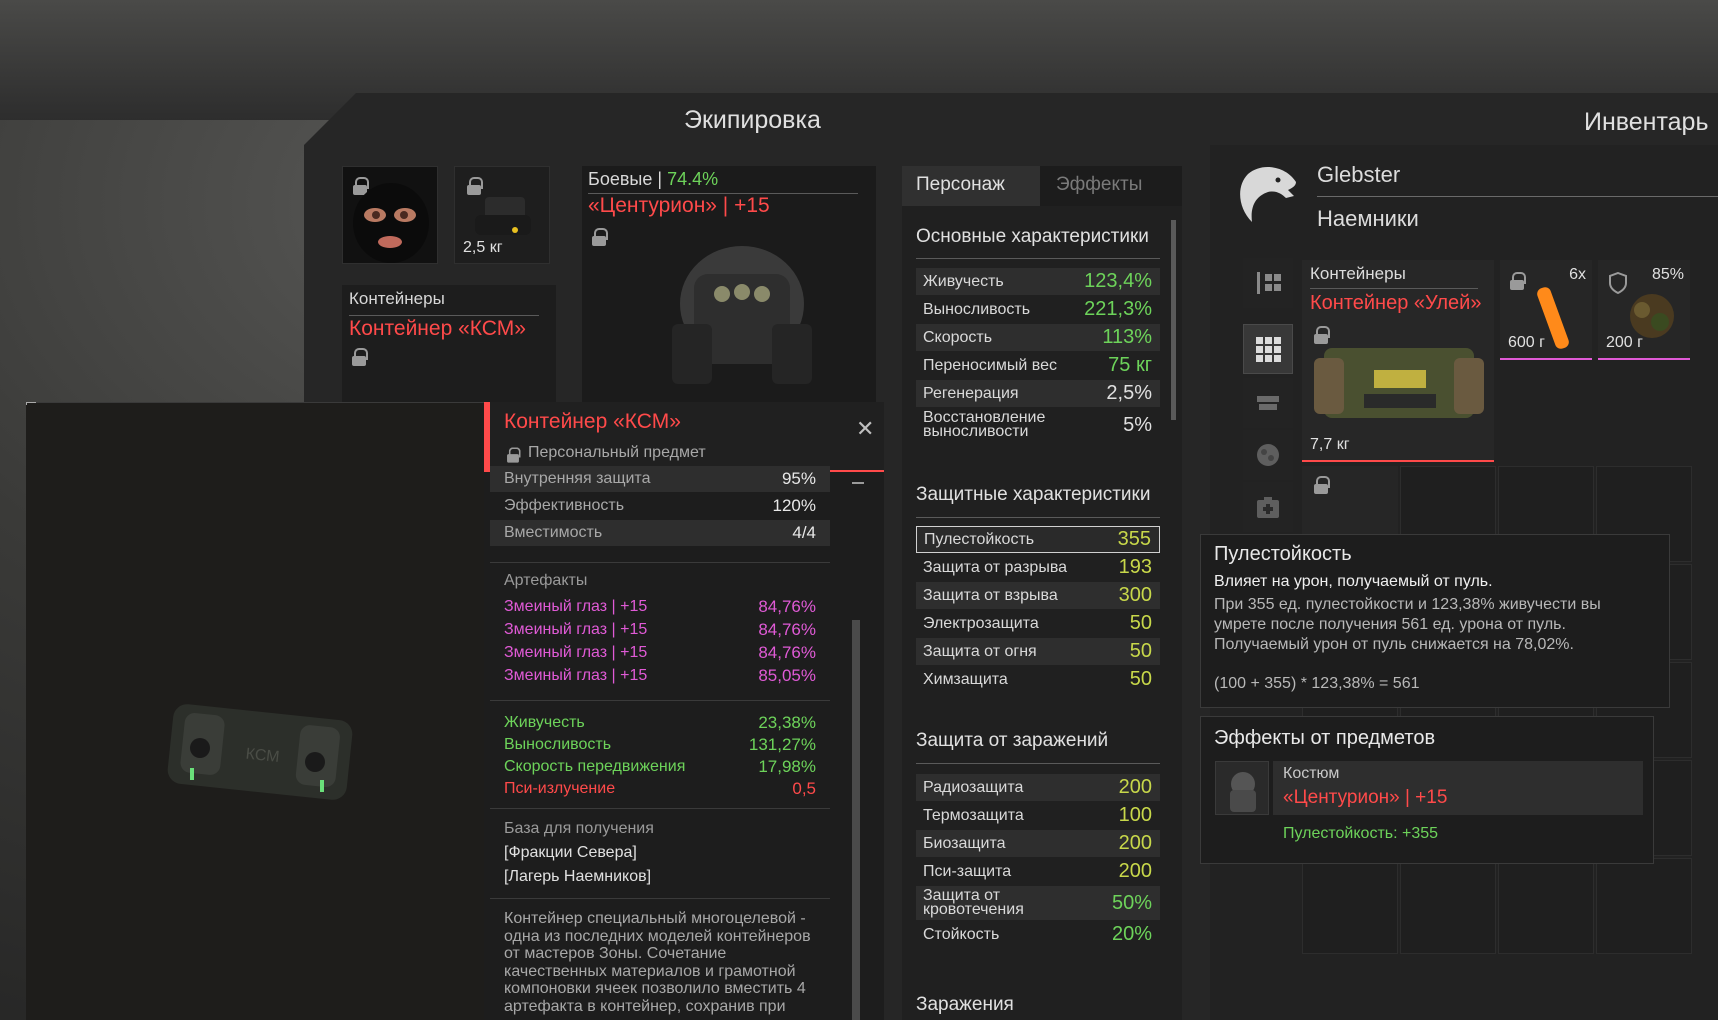 Image resolution: width=1718 pixels, height=1020 pixels. Describe the element at coordinates (752, 120) in the screenshot. I see `equipment-title: Экипировка` at that location.